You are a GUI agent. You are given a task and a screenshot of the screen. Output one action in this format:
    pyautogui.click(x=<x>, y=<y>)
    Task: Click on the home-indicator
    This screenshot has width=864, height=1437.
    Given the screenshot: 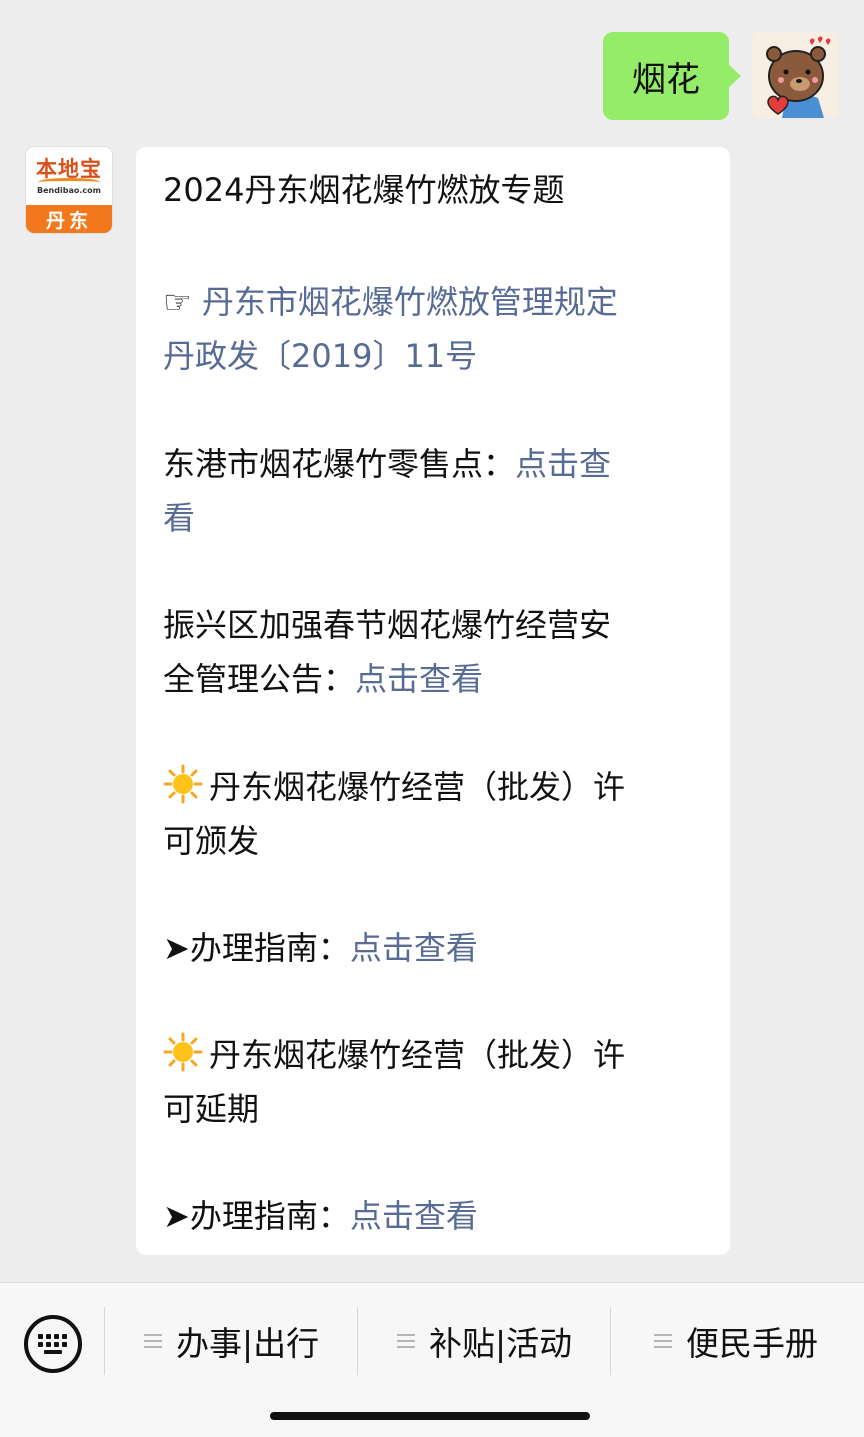 What is the action you would take?
    pyautogui.click(x=430, y=1416)
    